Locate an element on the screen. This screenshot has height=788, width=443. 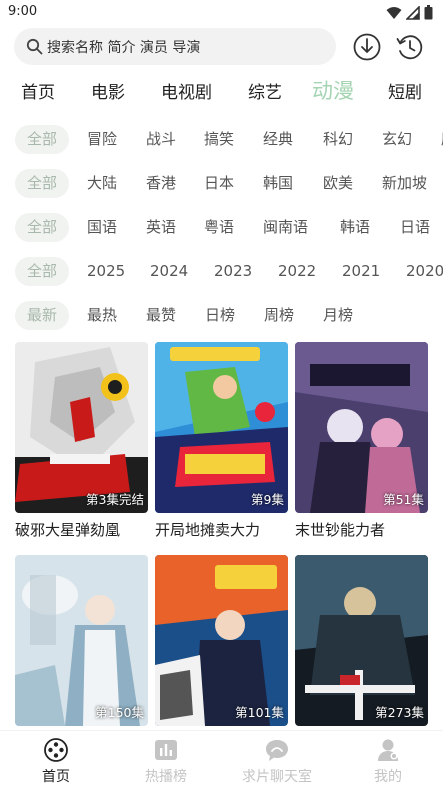
episode-badge: 第3集完结 is located at coordinates (115, 499).